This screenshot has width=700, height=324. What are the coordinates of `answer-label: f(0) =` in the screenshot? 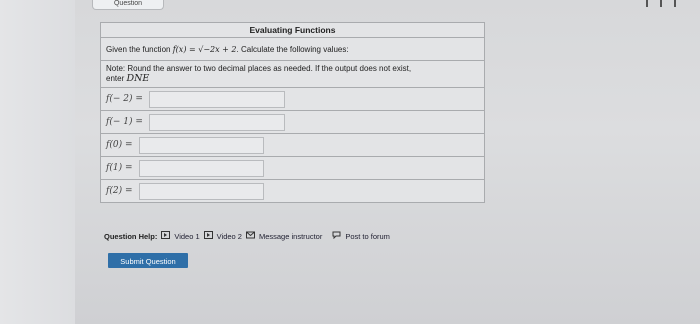 It's located at (119, 145).